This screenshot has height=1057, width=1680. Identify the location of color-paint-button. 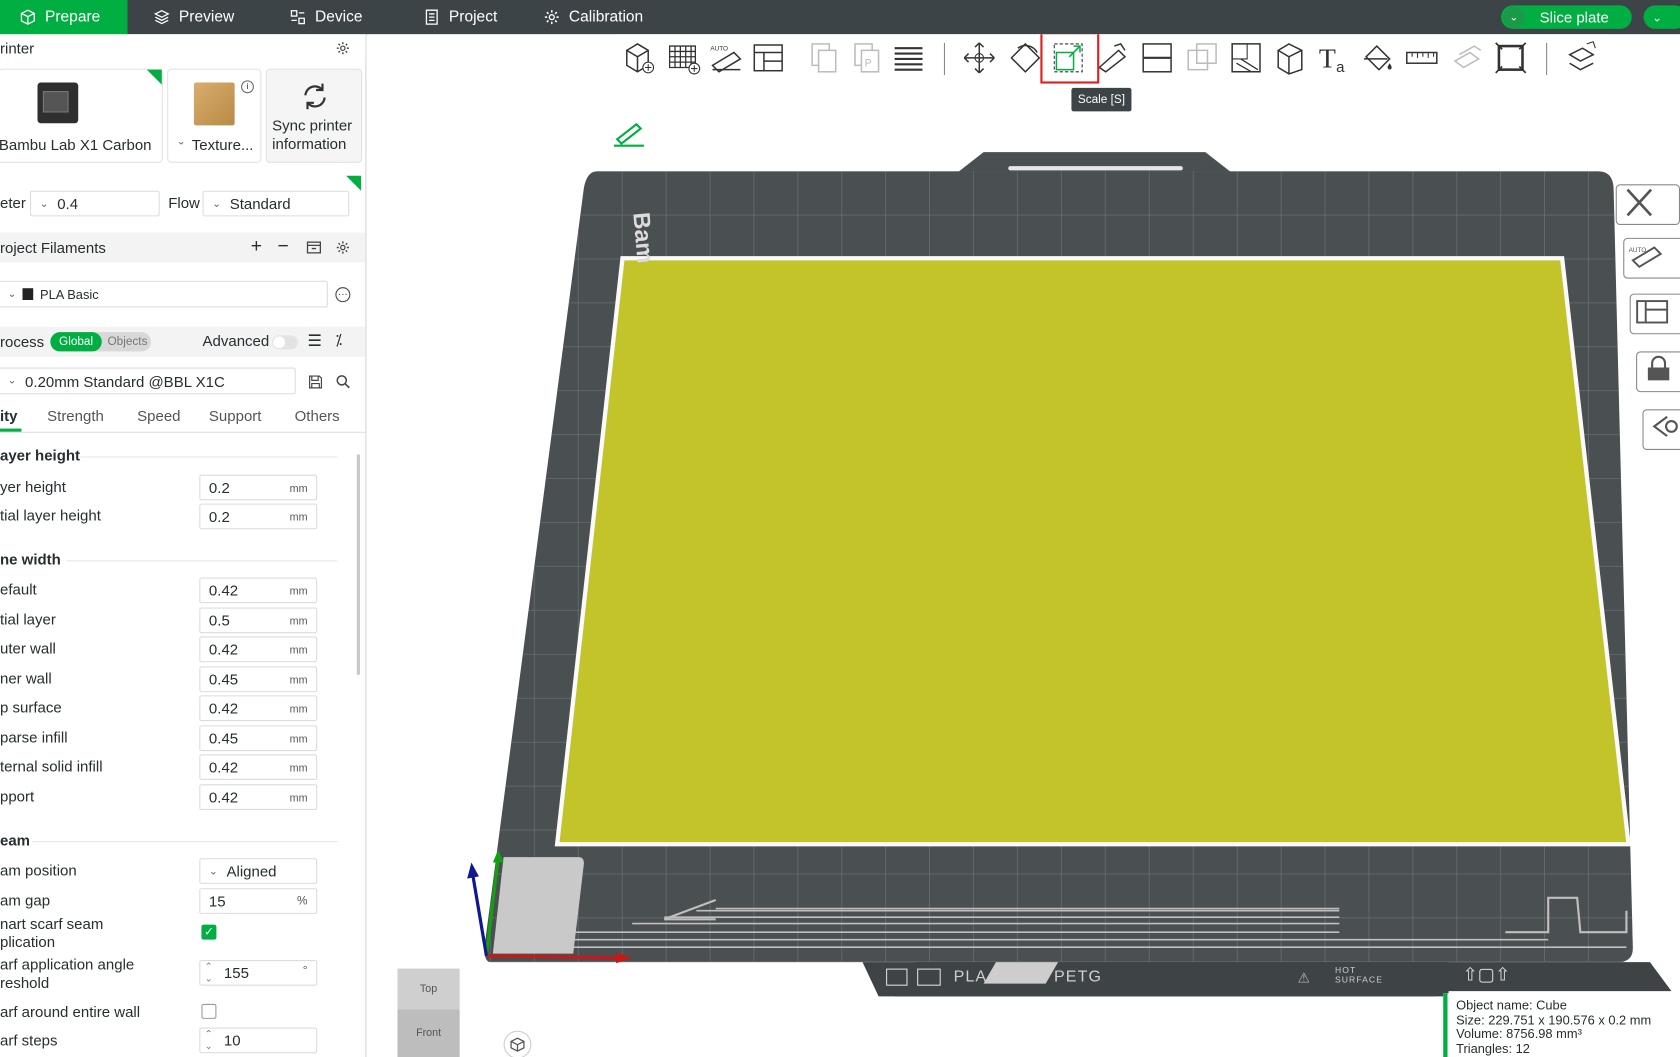
(1378, 57).